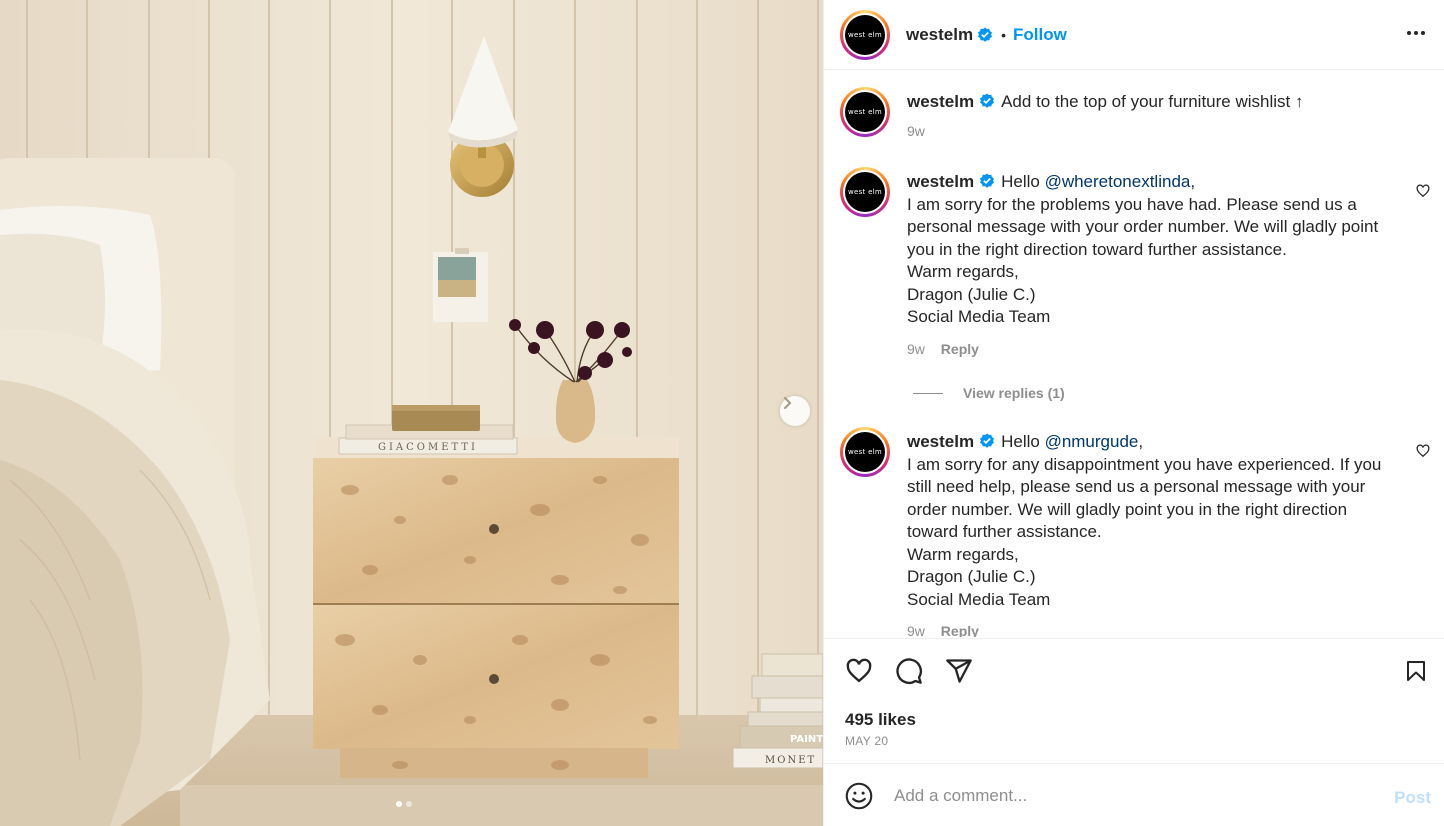  What do you see at coordinates (399, 804) in the screenshot?
I see `carousel-dot-active` at bounding box center [399, 804].